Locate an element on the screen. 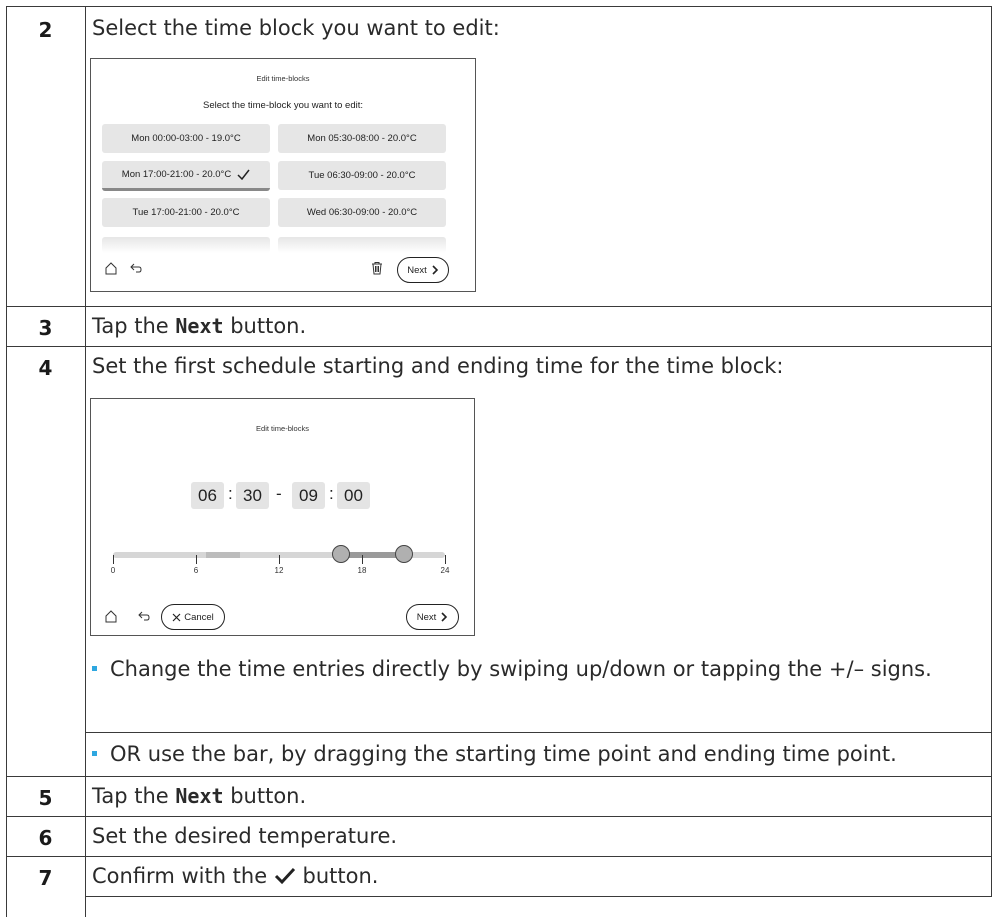 The image size is (999, 917). table-right-border is located at coordinates (991, 451).